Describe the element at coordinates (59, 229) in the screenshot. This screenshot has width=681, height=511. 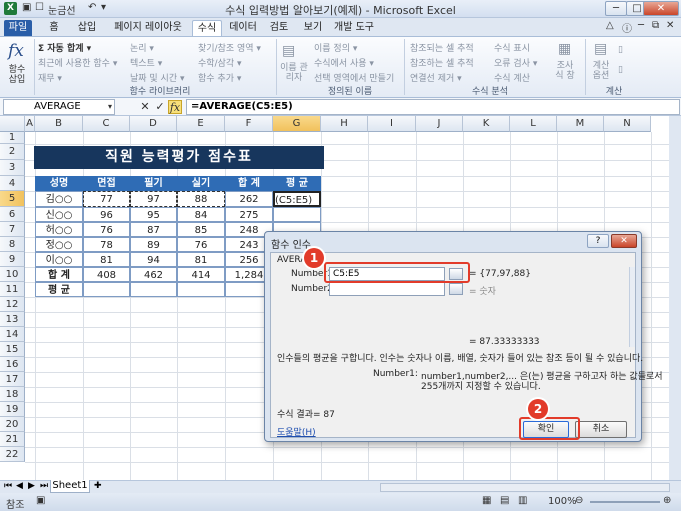
I see `data-cell: 허○○` at that location.